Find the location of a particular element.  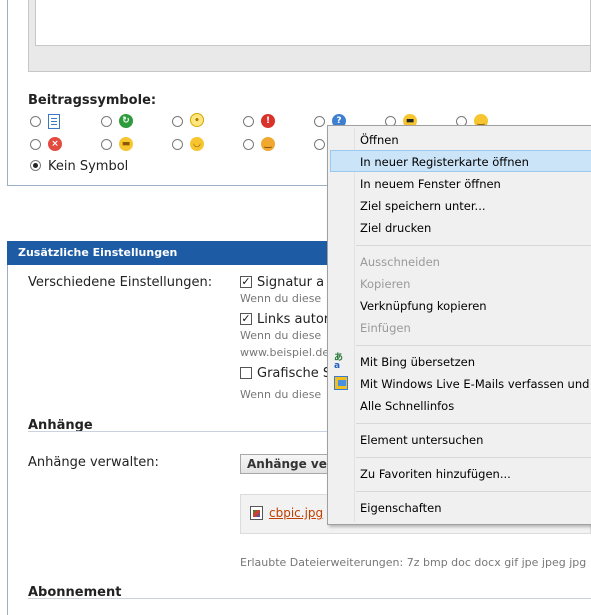

icon-radio-none is located at coordinates (35, 165).